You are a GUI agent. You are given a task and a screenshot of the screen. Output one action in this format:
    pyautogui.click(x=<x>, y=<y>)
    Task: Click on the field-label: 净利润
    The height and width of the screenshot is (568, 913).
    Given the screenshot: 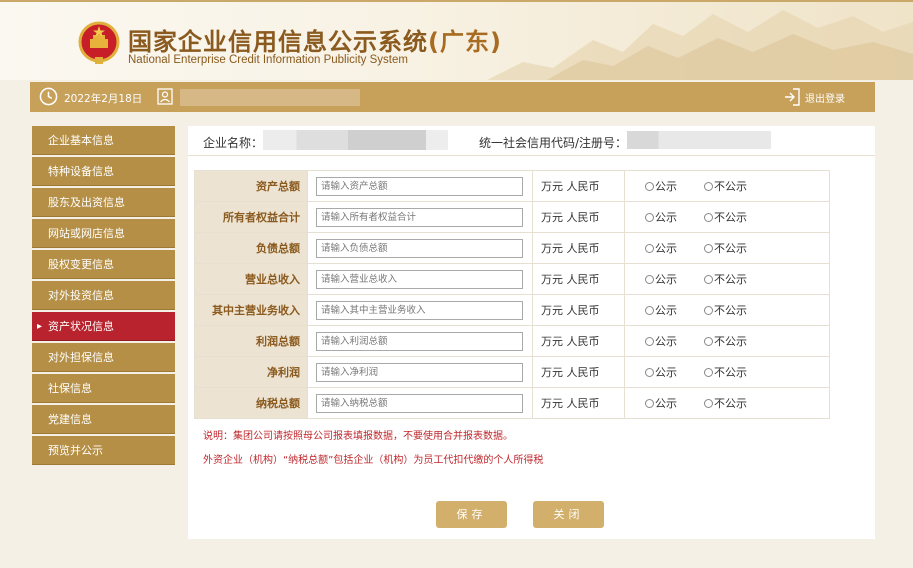 What is the action you would take?
    pyautogui.click(x=251, y=372)
    